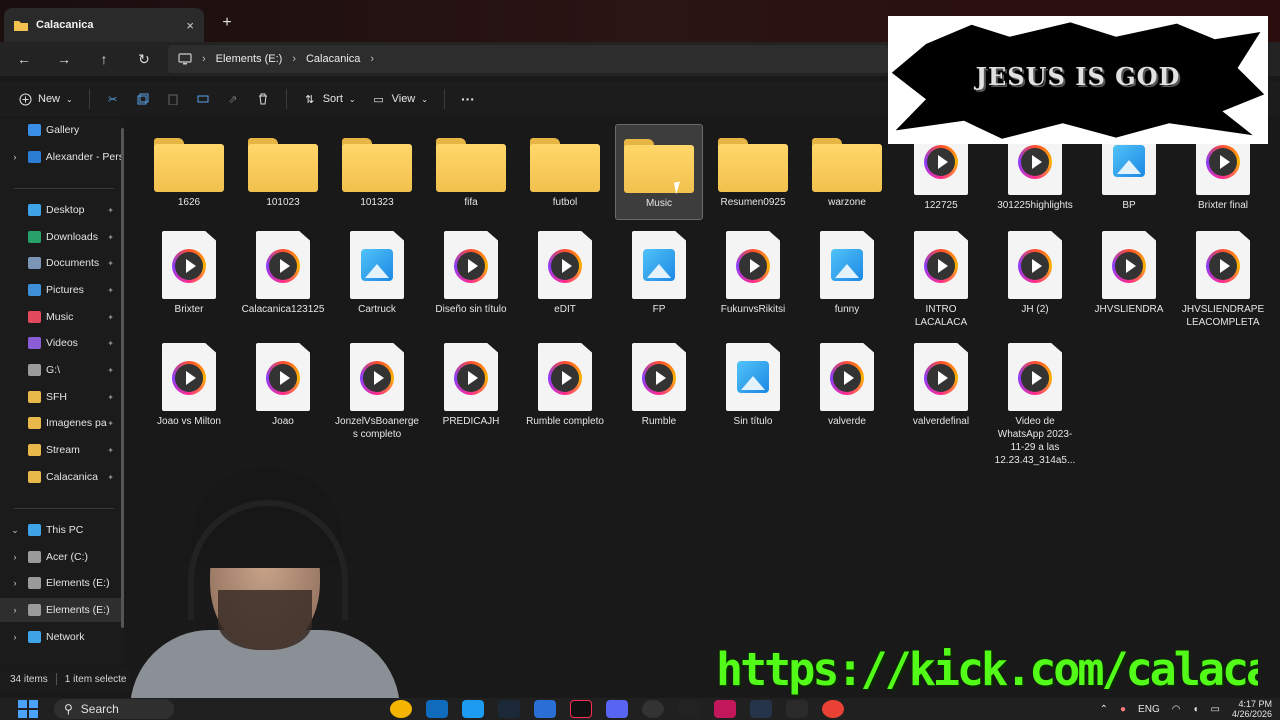 This screenshot has width=1280, height=720. What do you see at coordinates (377, 272) in the screenshot?
I see `file-item: Cartruck` at bounding box center [377, 272].